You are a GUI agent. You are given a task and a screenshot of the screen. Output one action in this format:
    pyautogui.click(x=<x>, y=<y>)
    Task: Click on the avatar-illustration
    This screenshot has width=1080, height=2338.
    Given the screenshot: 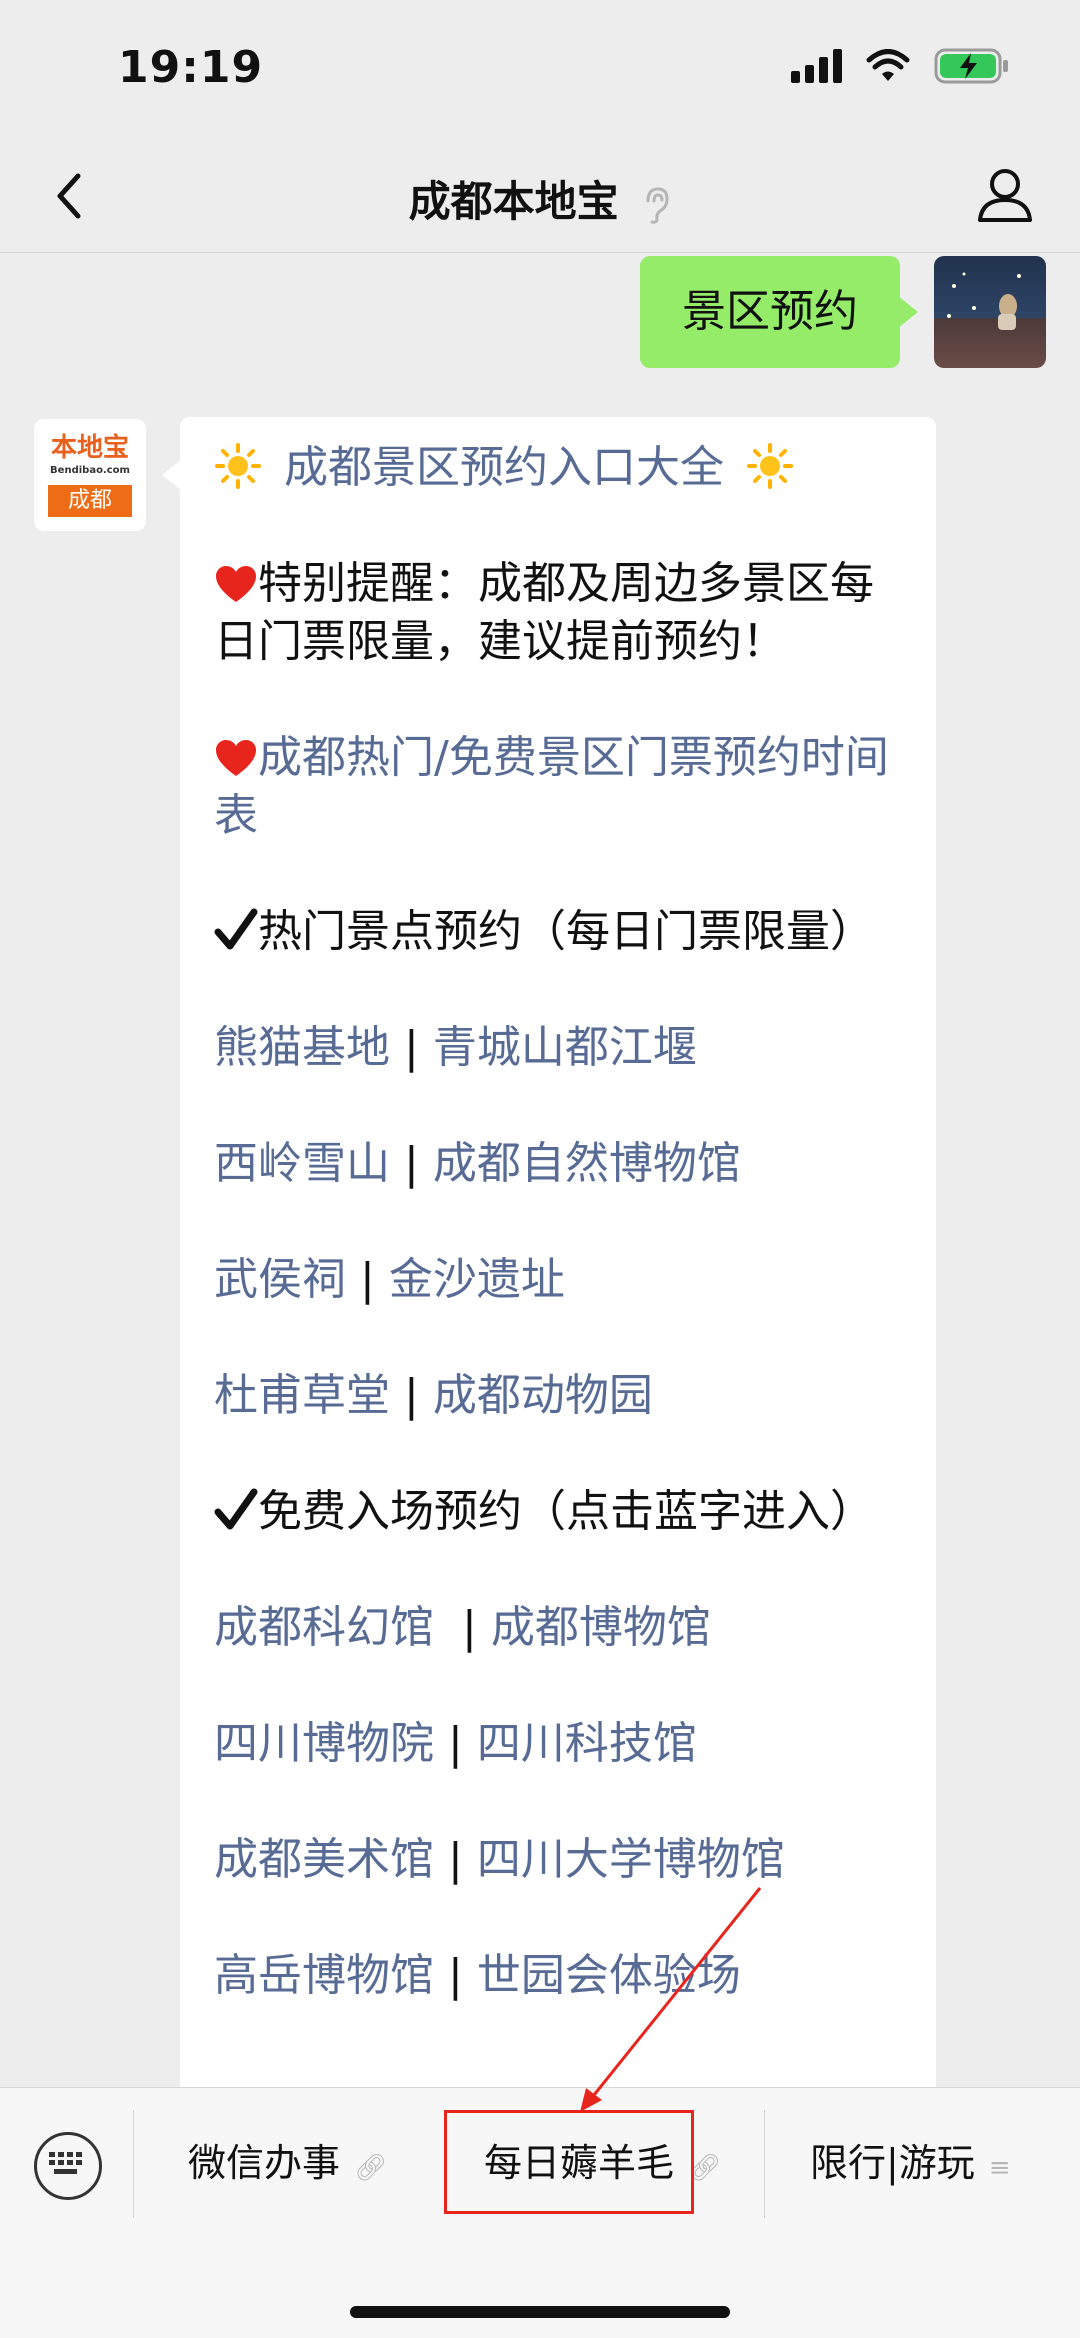 What is the action you would take?
    pyautogui.click(x=984, y=301)
    